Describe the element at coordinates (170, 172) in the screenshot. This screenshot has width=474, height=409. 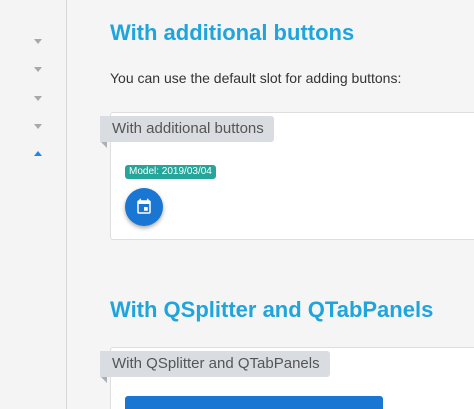
I see `model-badge: Model: 2019/03/04` at that location.